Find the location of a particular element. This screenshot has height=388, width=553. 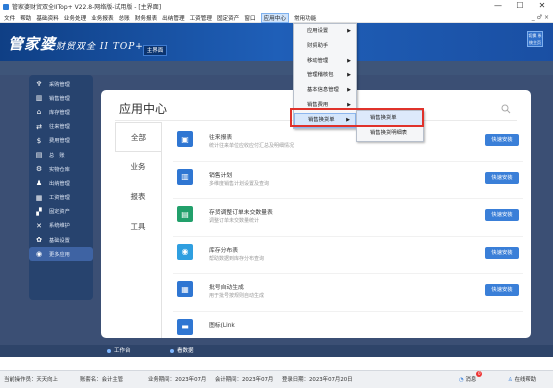

menu-finance-report: 财务报表 is located at coordinates (146, 18).